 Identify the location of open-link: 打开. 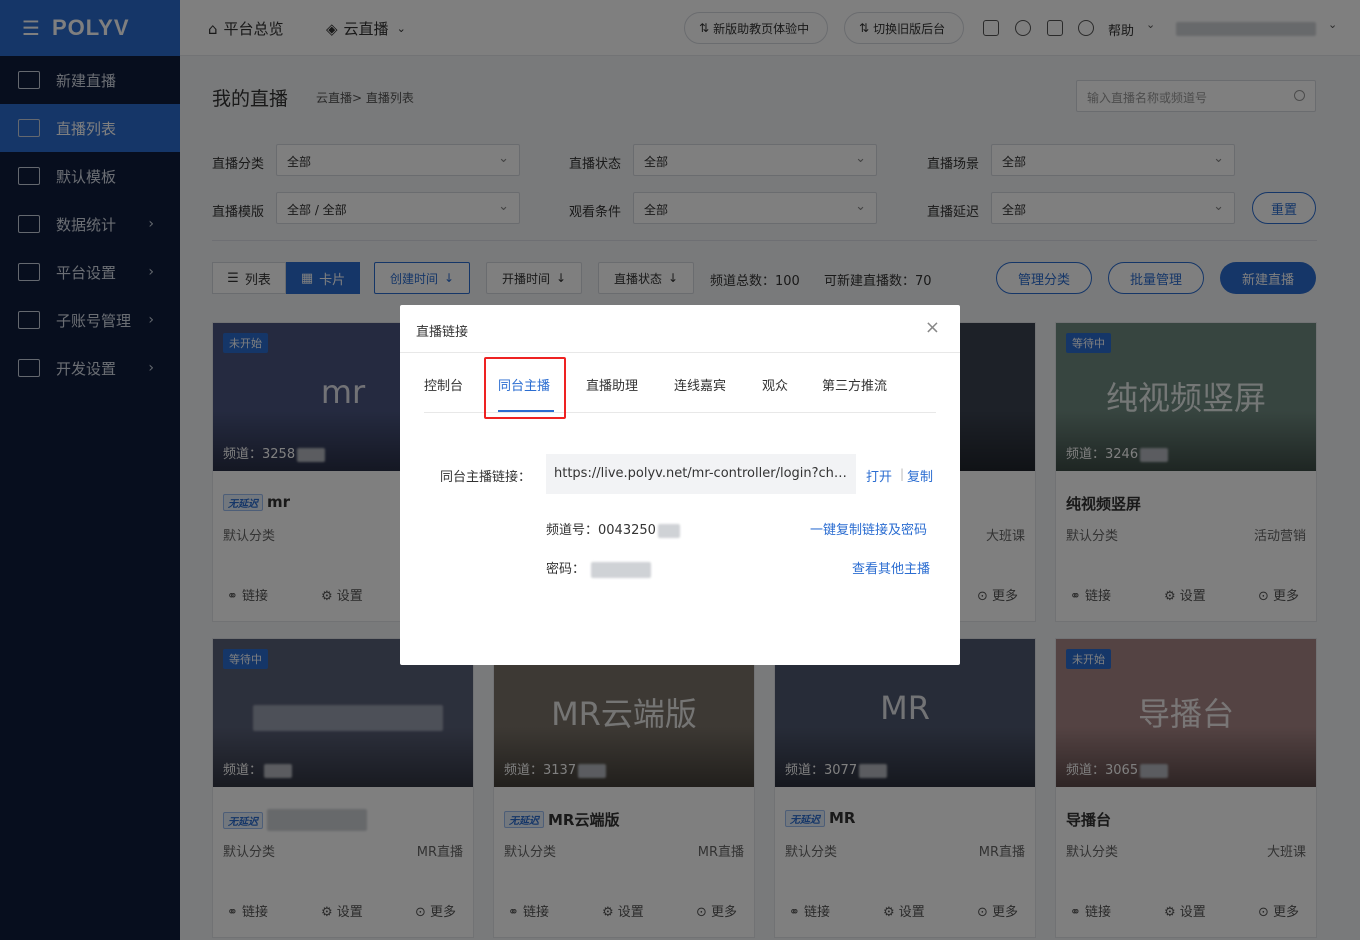
(879, 475).